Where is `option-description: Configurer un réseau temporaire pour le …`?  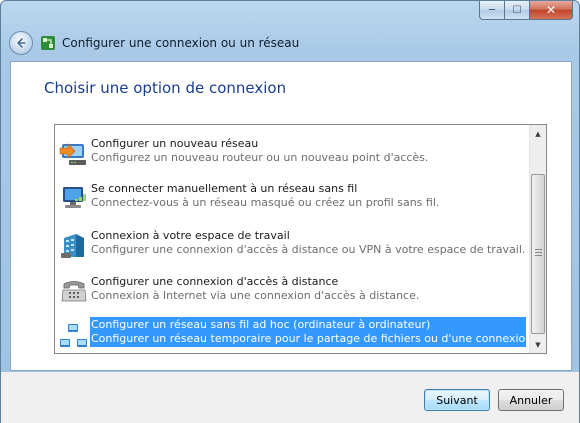
option-description: Configurer un réseau temporaire pour le … is located at coordinates (319, 338).